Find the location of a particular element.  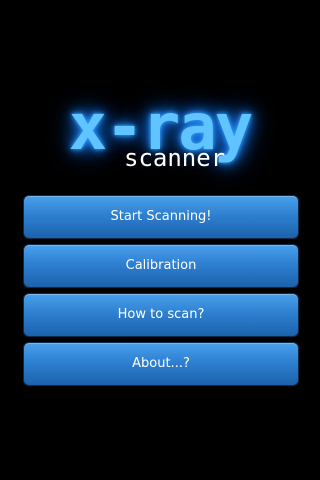

calibration-button: Calibration is located at coordinates (161, 266).